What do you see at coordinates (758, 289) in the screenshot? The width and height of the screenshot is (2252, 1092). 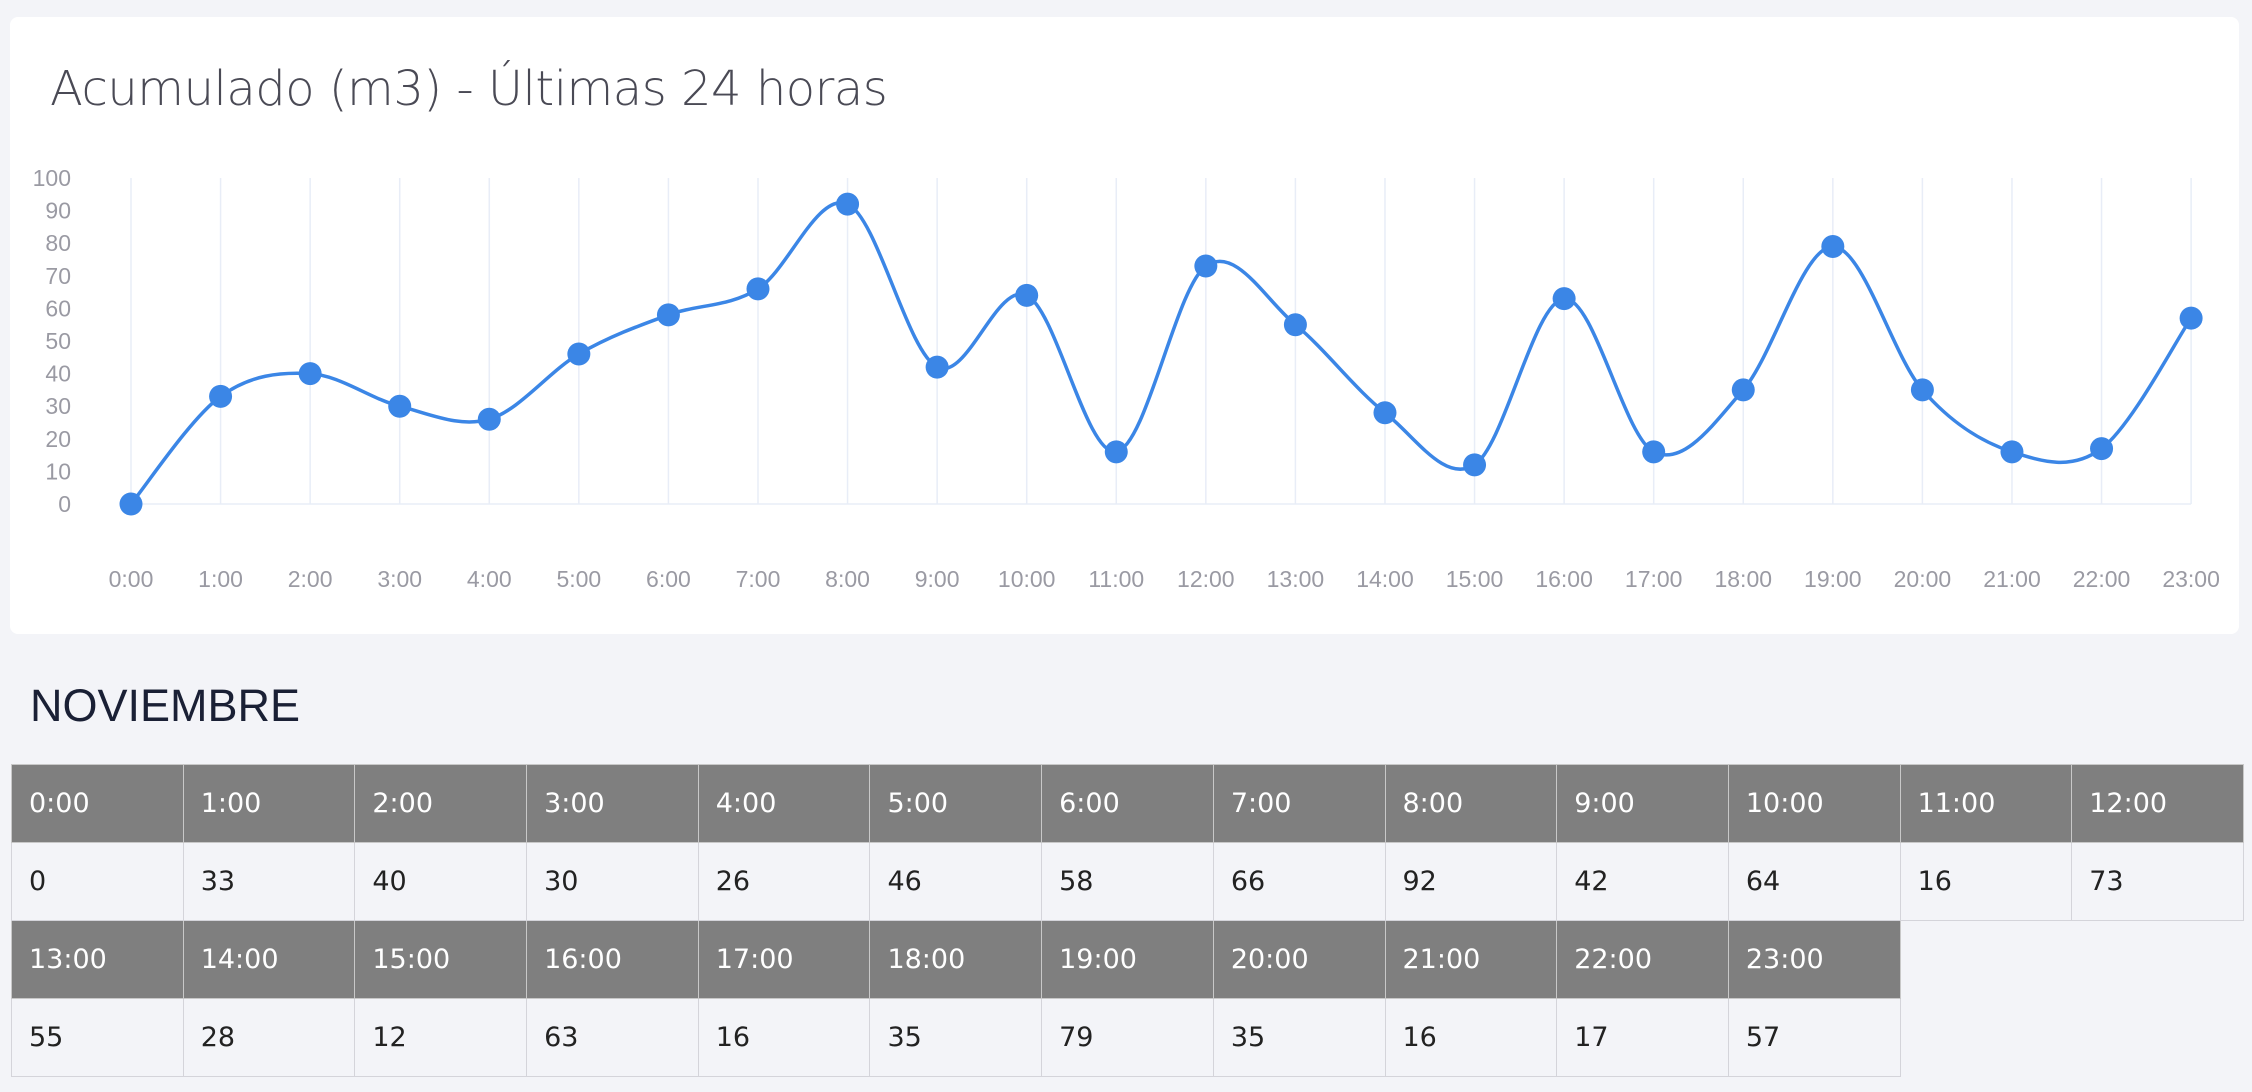 I see `data-point-7:00` at bounding box center [758, 289].